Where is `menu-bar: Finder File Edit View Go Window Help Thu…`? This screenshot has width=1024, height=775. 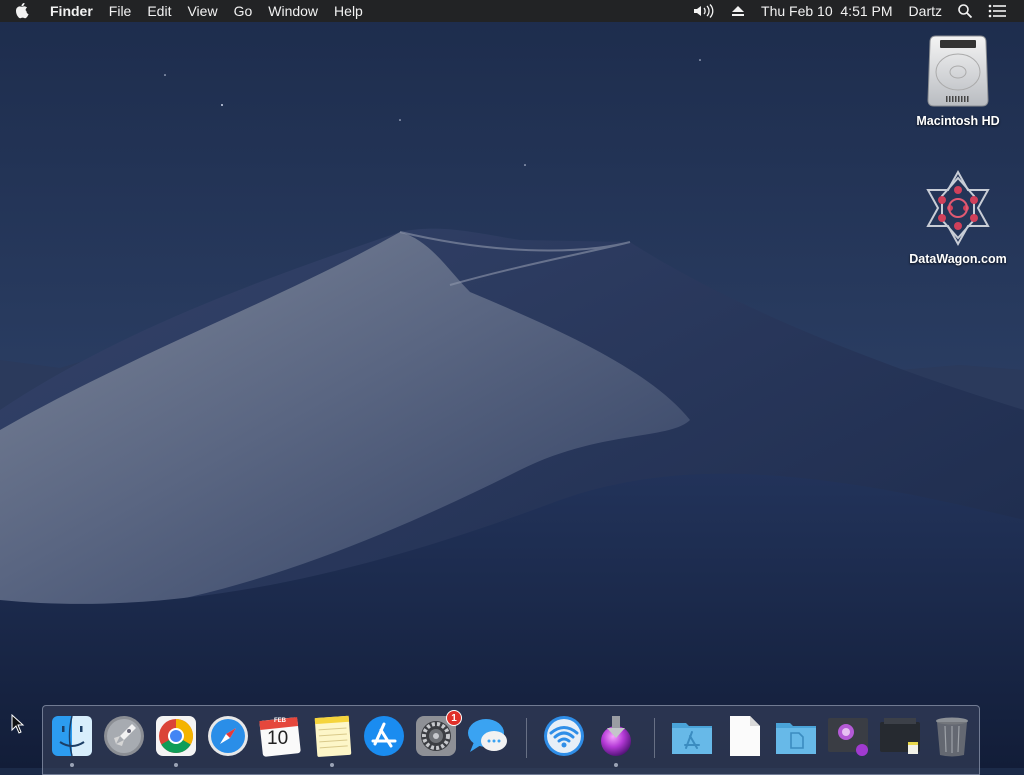
menu-bar: Finder File Edit View Go Window Help Thu… is located at coordinates (512, 11).